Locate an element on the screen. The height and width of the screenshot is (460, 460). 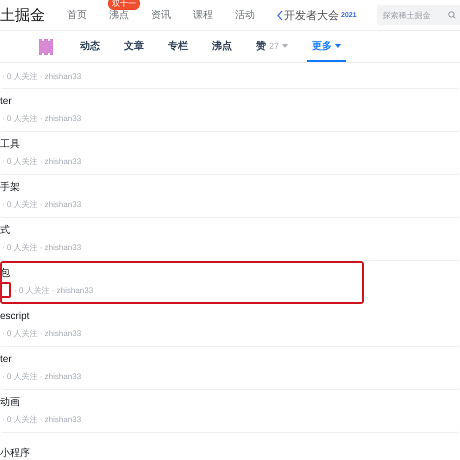
event-link: 开发者大会 $^{2021}$ is located at coordinates (317, 15).